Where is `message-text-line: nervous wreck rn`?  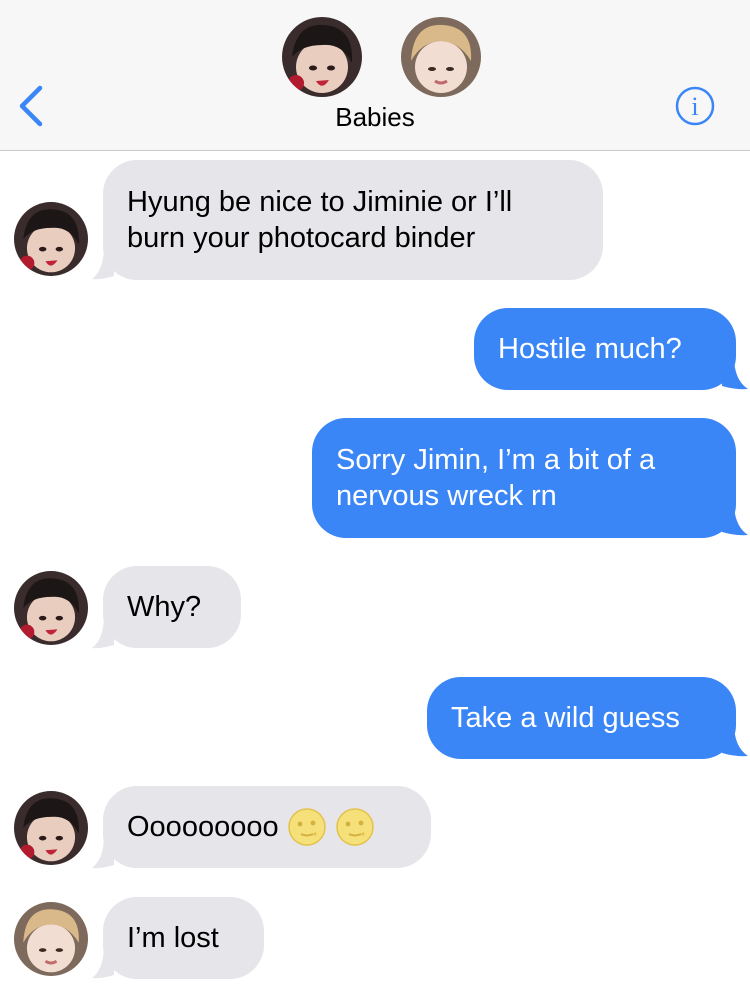
message-text-line: nervous wreck rn is located at coordinates (446, 496).